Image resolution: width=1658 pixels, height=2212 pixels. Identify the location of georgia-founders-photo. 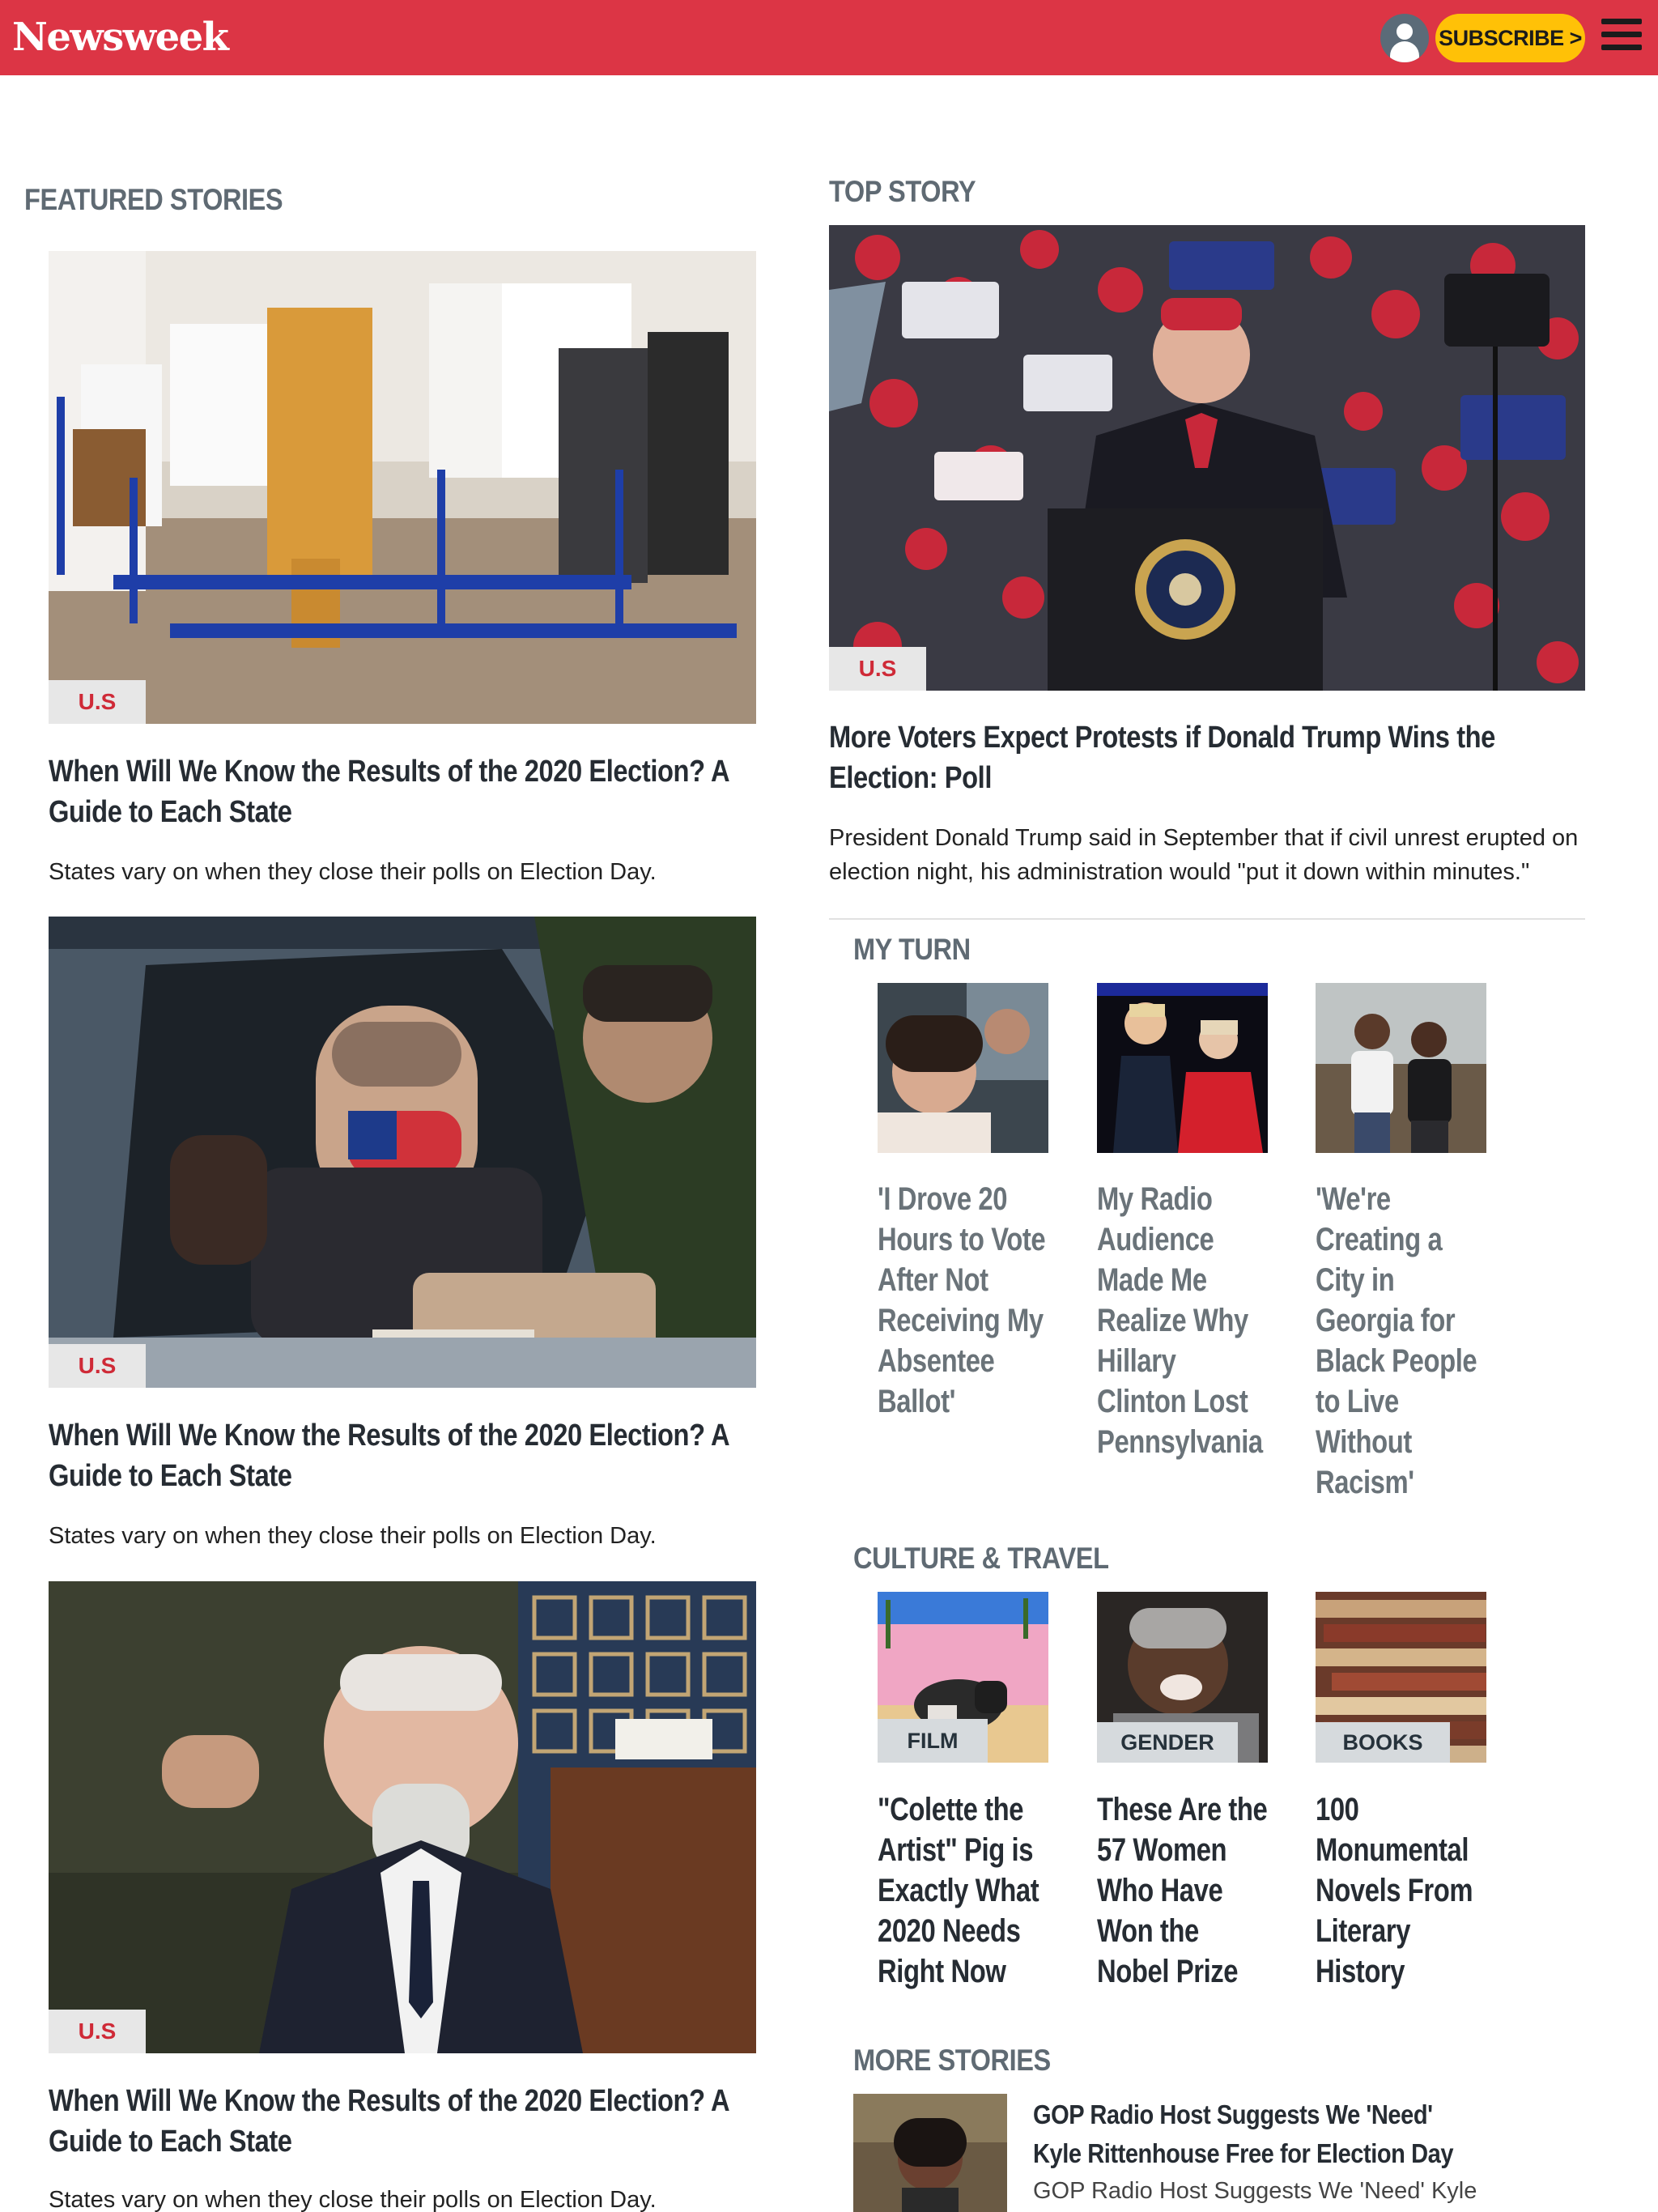
(1401, 1068).